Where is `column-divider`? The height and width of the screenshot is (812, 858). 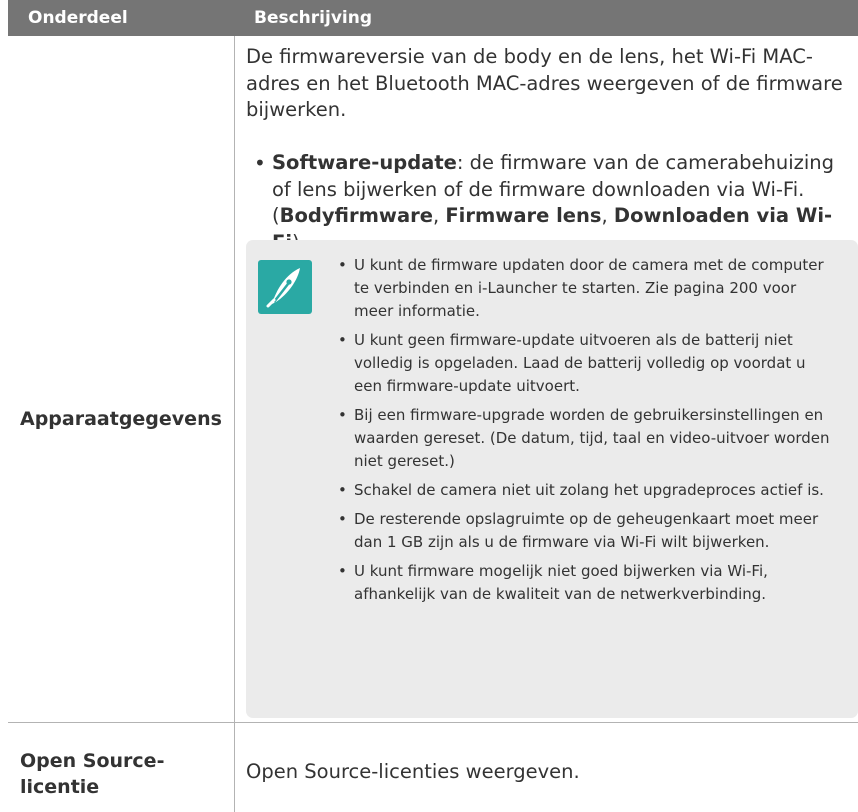
column-divider is located at coordinates (234, 424).